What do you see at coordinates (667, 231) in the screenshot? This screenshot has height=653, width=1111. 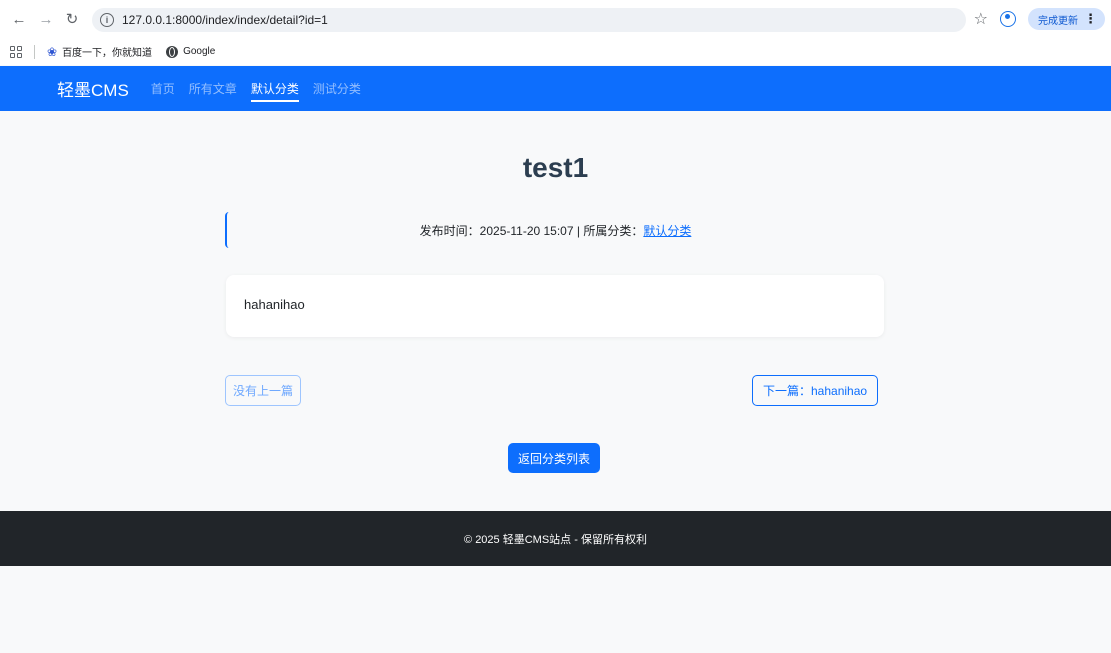 I see `category-link: 默认分类` at bounding box center [667, 231].